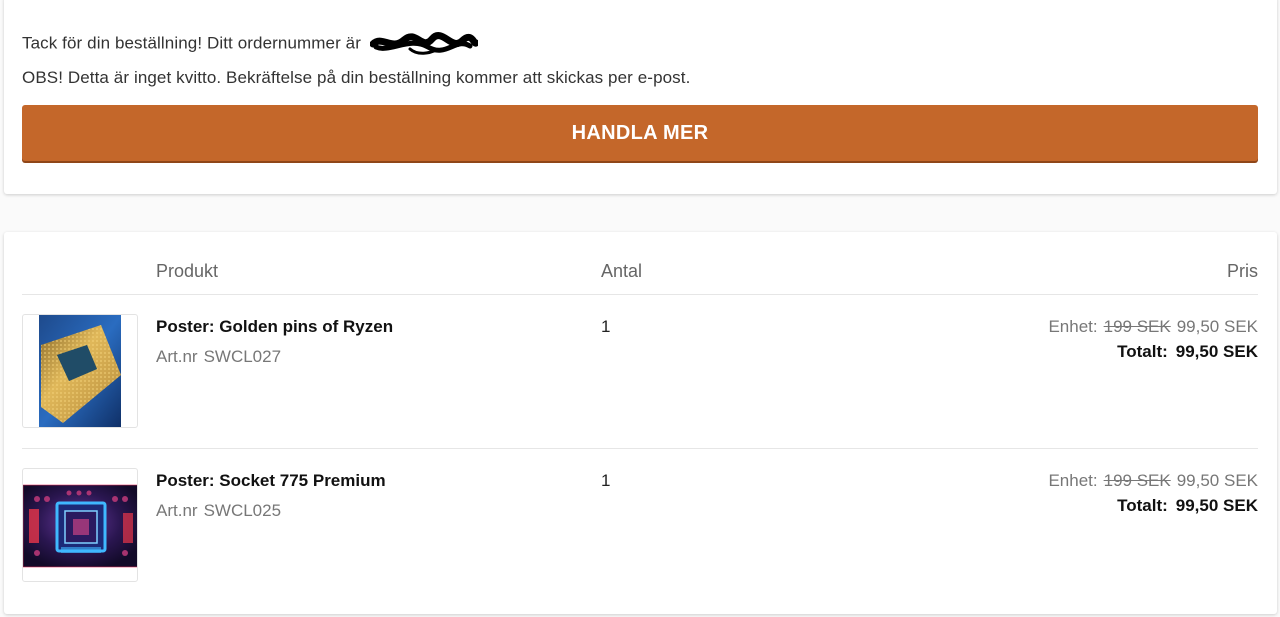  I want to click on cpu-socket-image, so click(80, 526).